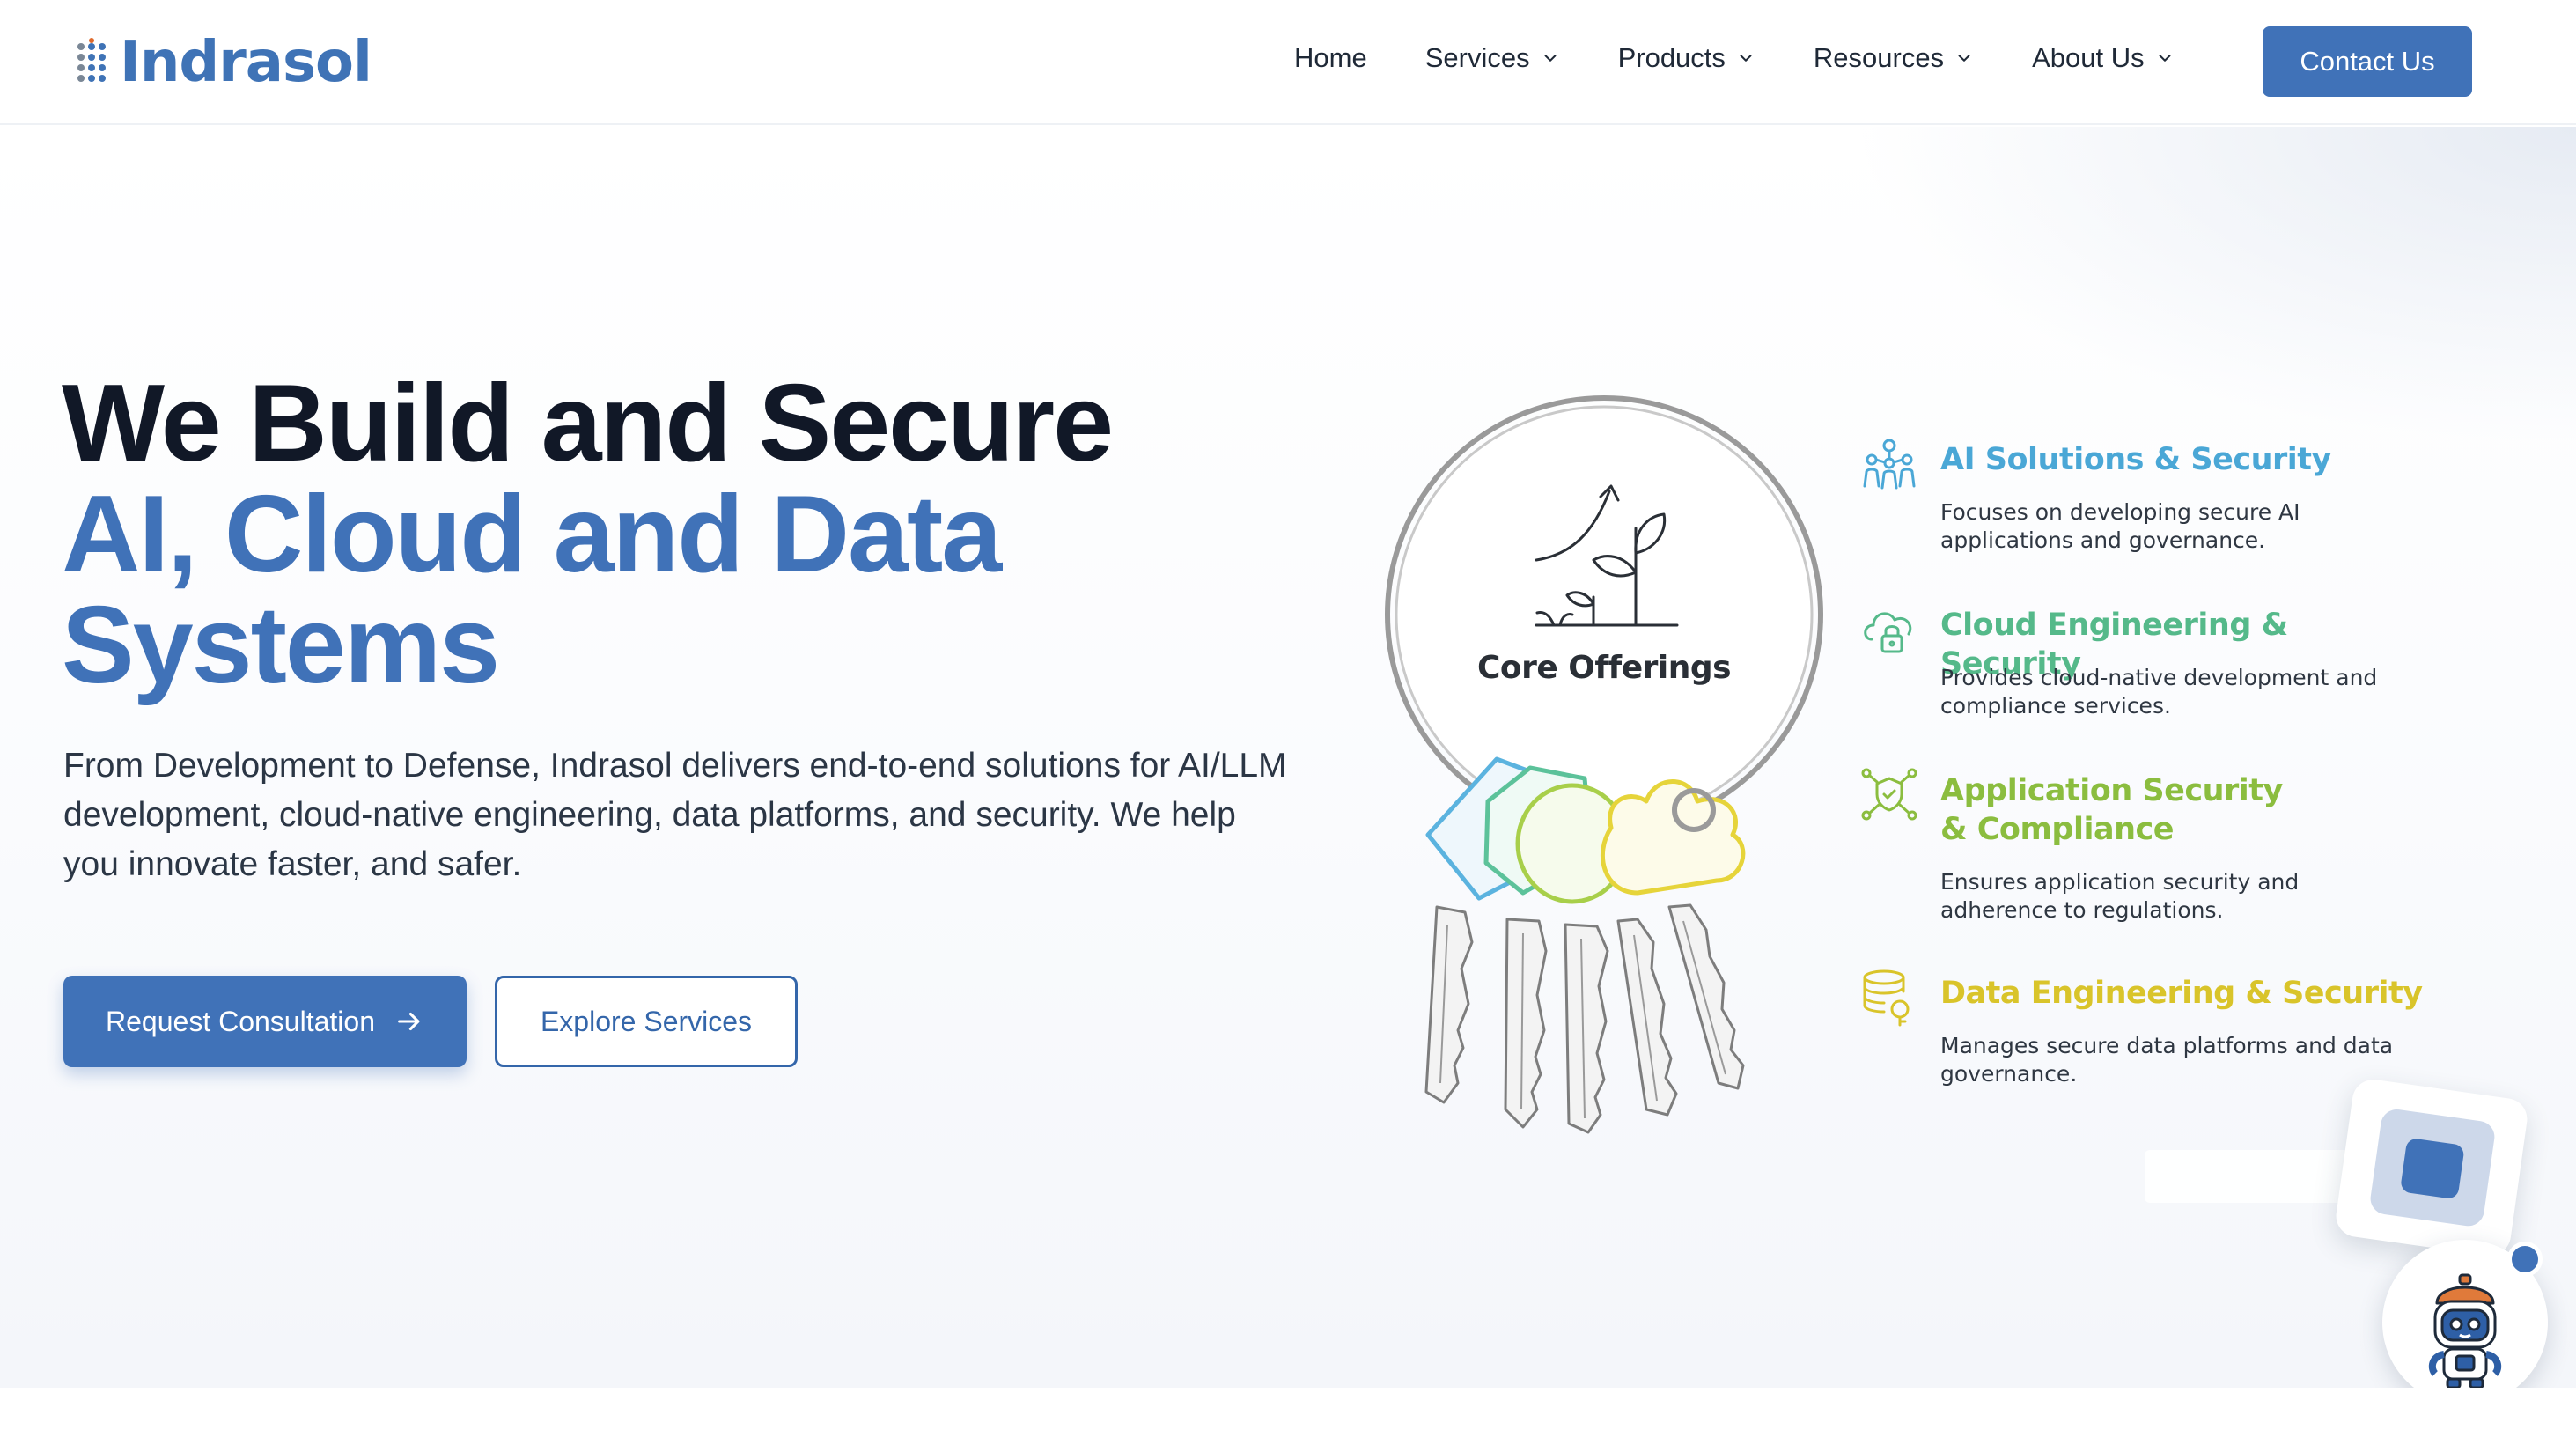  What do you see at coordinates (241, 1021) in the screenshot?
I see `request-consultation-label: Request Consultation` at bounding box center [241, 1021].